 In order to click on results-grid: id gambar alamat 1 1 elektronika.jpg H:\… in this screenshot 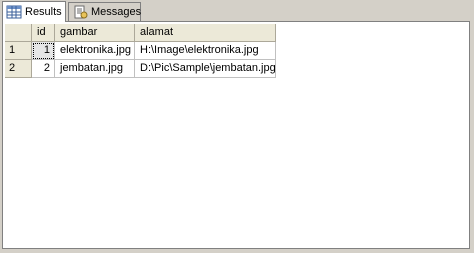, I will do `click(140, 51)`.